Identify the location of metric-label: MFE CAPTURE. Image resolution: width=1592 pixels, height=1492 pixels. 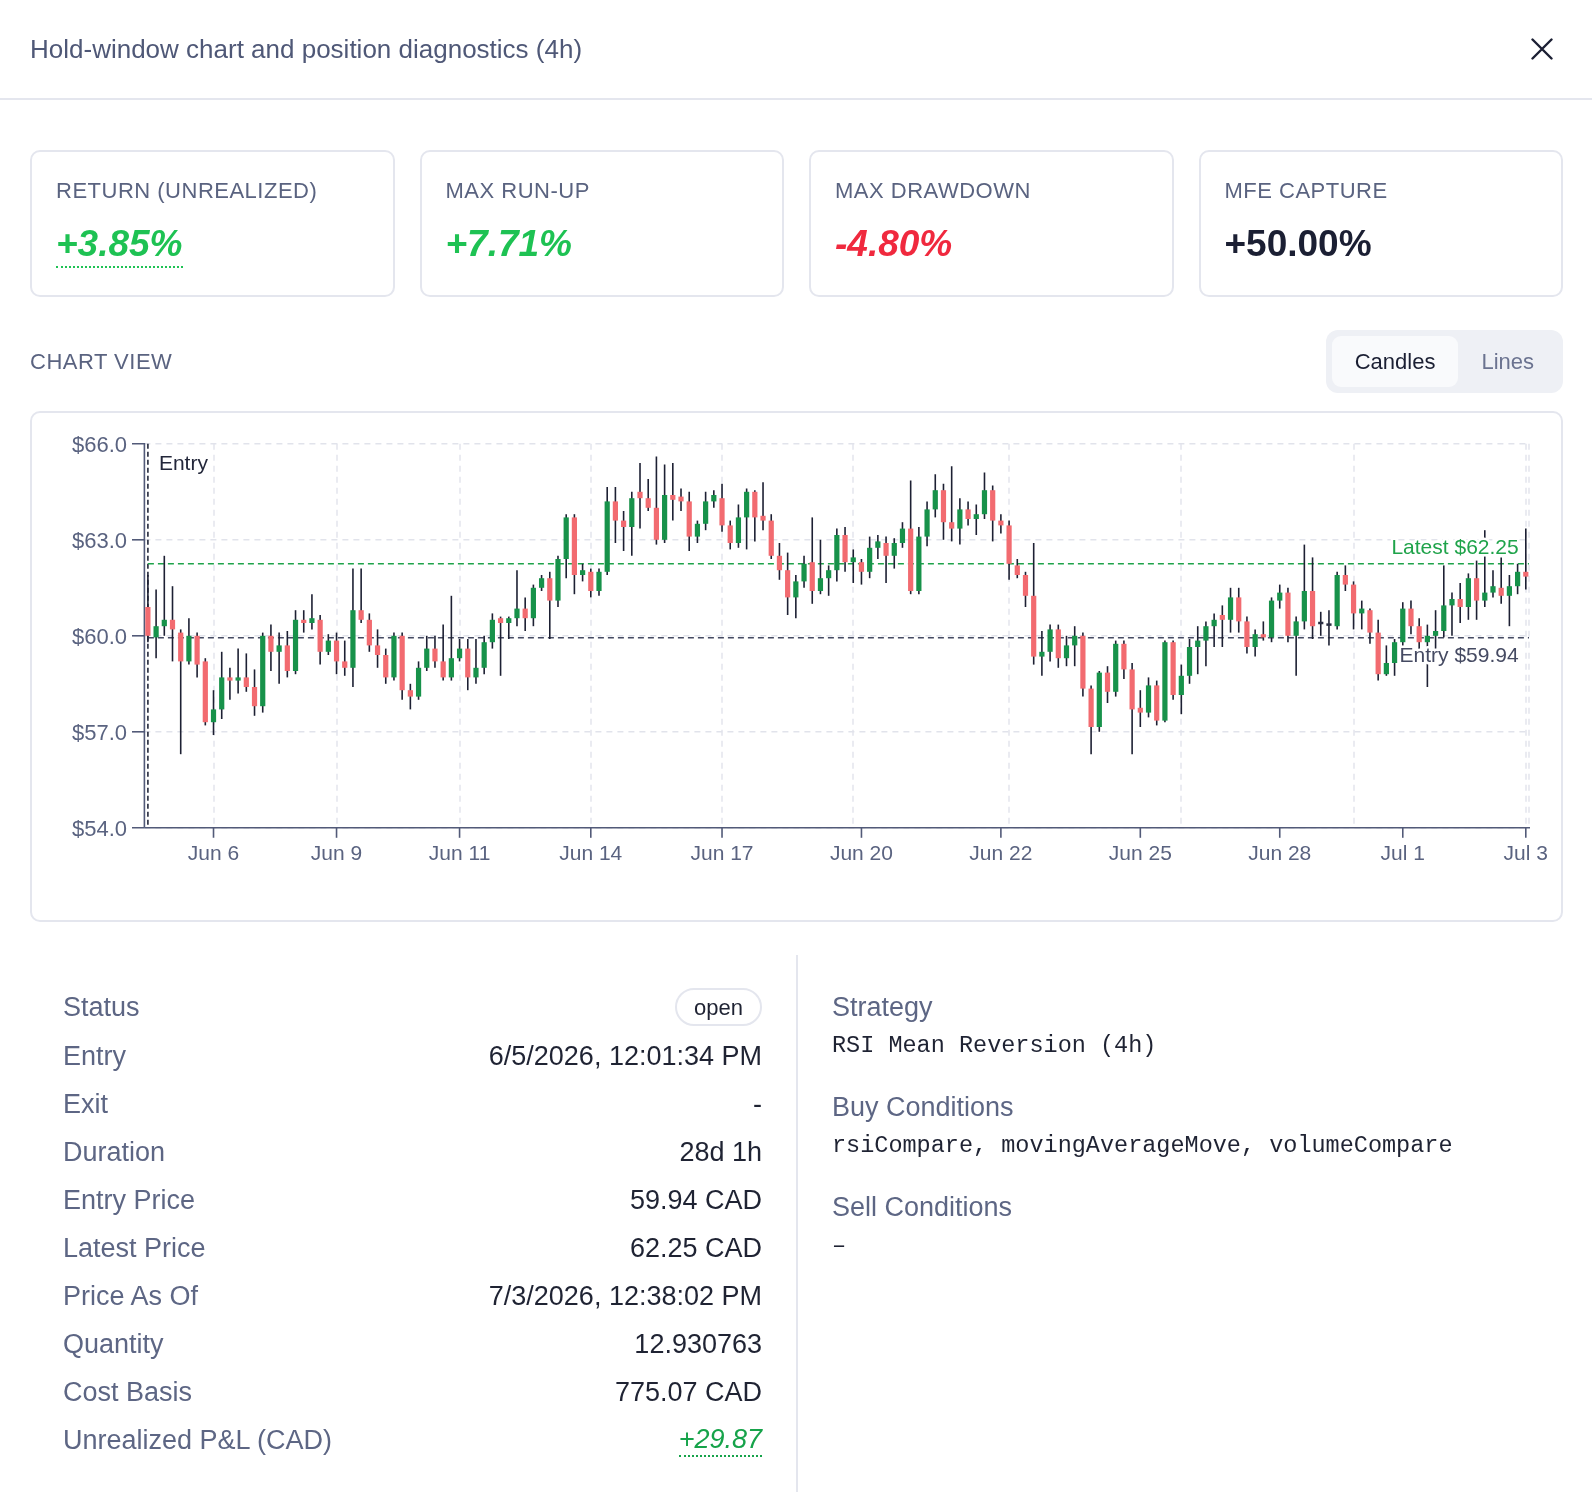
(1306, 191).